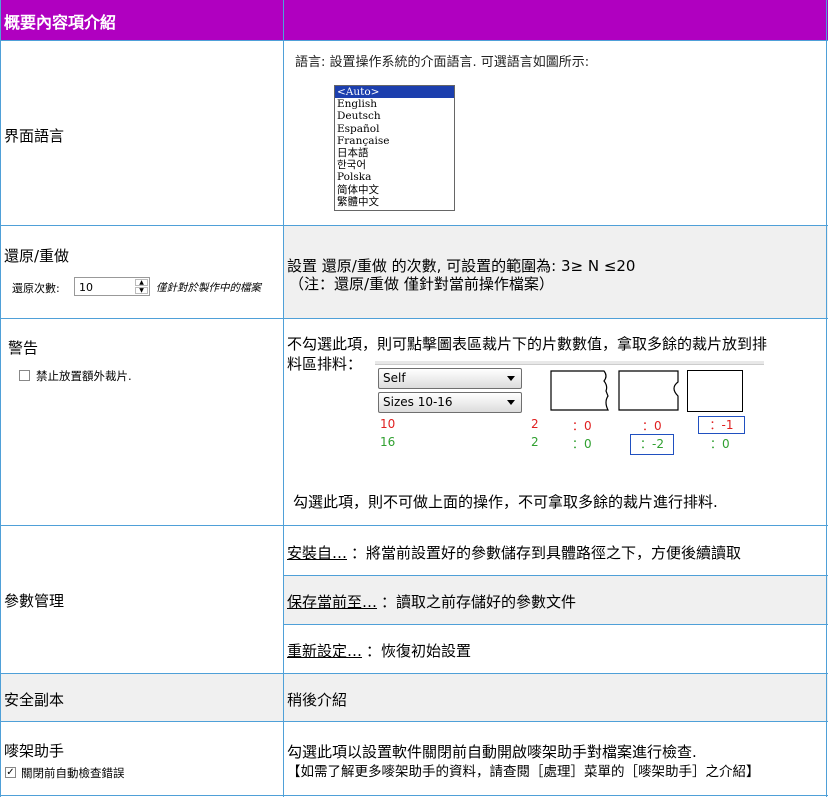 This screenshot has width=828, height=797. I want to click on illustration-divider, so click(569, 363).